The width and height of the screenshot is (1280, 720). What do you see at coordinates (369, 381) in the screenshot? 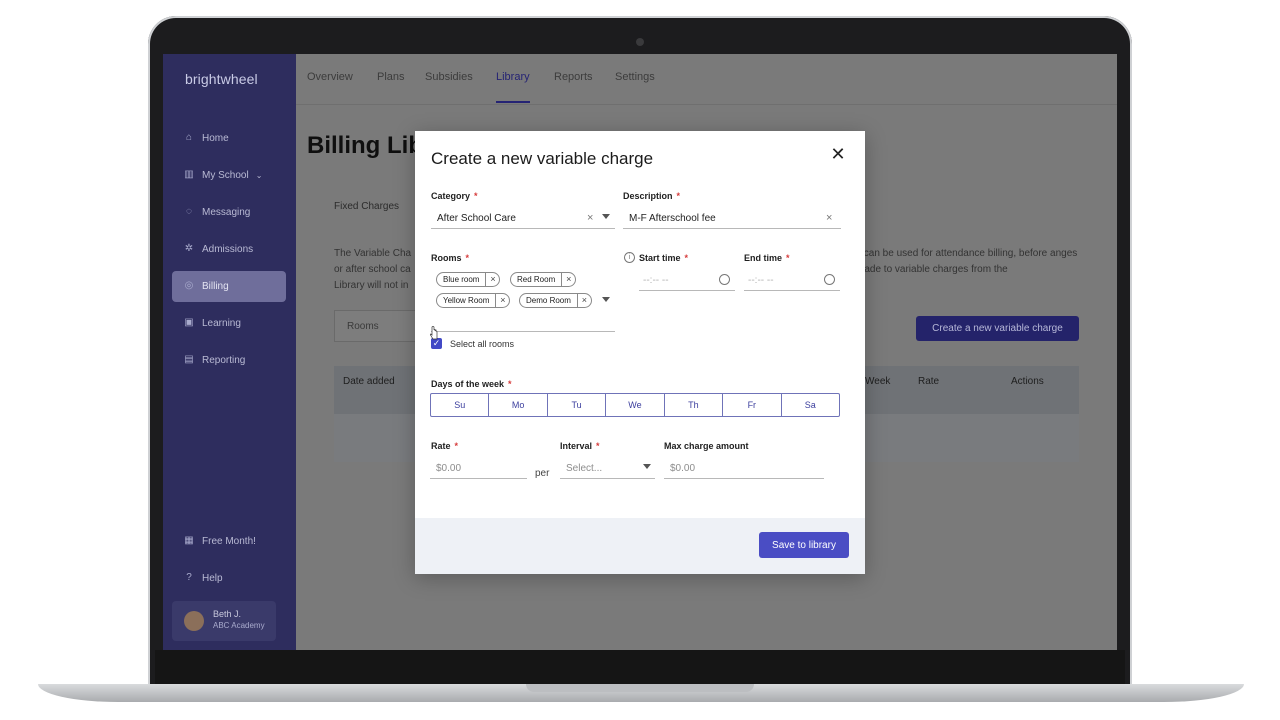
I see `column-date-added: Date added` at bounding box center [369, 381].